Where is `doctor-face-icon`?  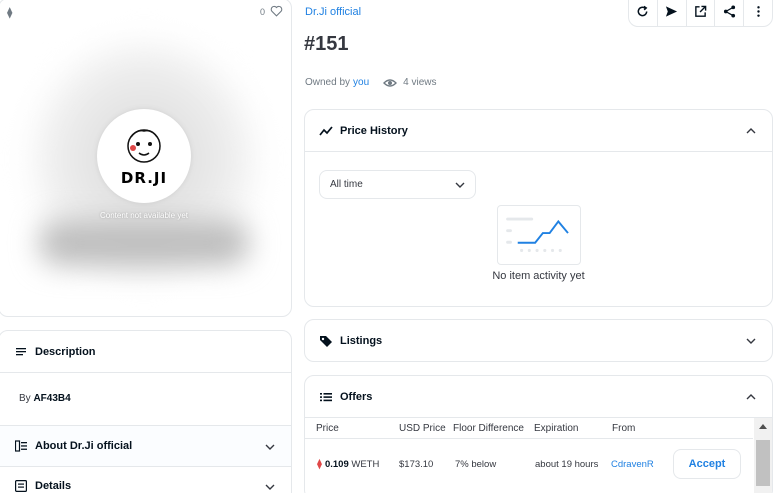
doctor-face-icon is located at coordinates (144, 146).